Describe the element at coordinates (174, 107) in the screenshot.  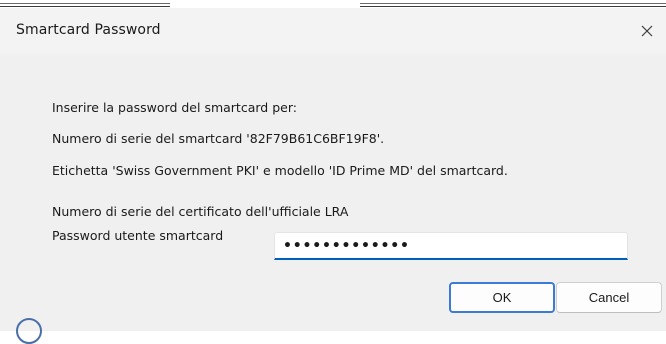
I see `instruction-text: Inserire la password del smartcard per:` at that location.